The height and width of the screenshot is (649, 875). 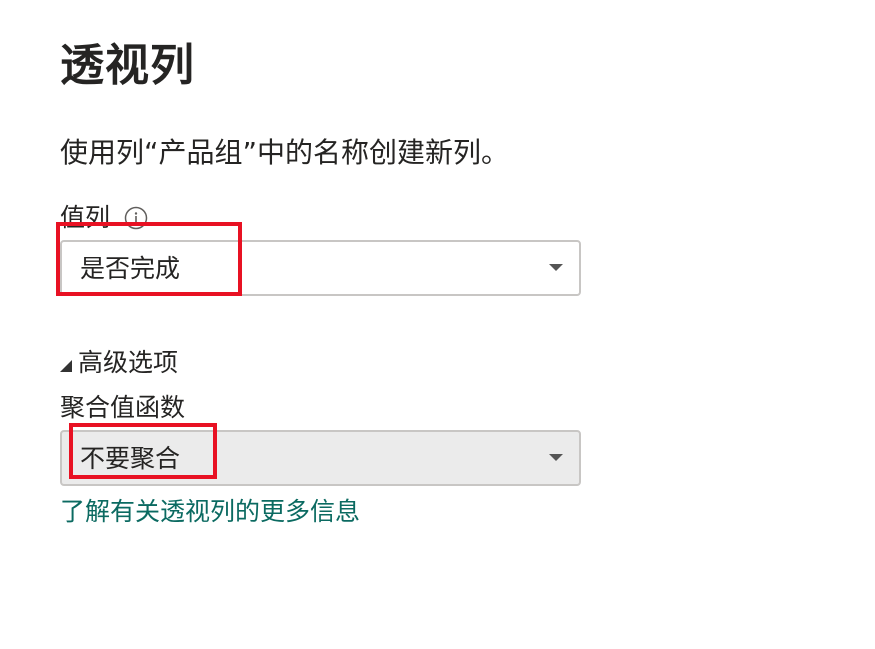 What do you see at coordinates (128, 362) in the screenshot?
I see `advanced-options-label: 高级选项` at bounding box center [128, 362].